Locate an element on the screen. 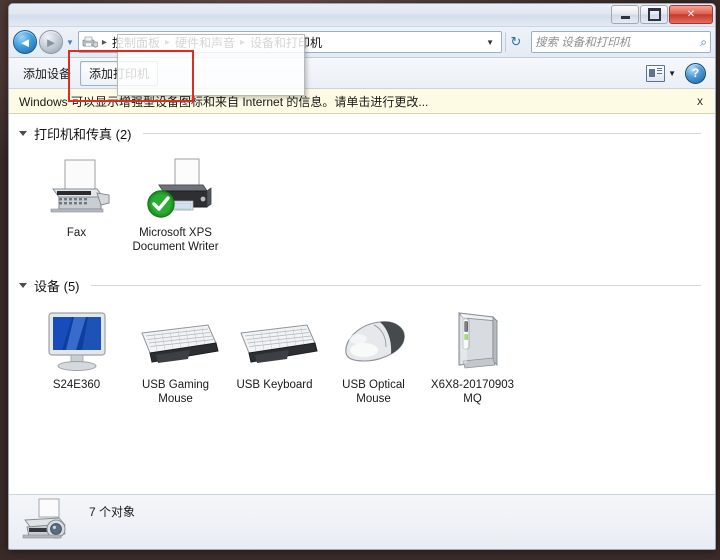 This screenshot has width=720, height=560. fax-icon is located at coordinates (79, 186).